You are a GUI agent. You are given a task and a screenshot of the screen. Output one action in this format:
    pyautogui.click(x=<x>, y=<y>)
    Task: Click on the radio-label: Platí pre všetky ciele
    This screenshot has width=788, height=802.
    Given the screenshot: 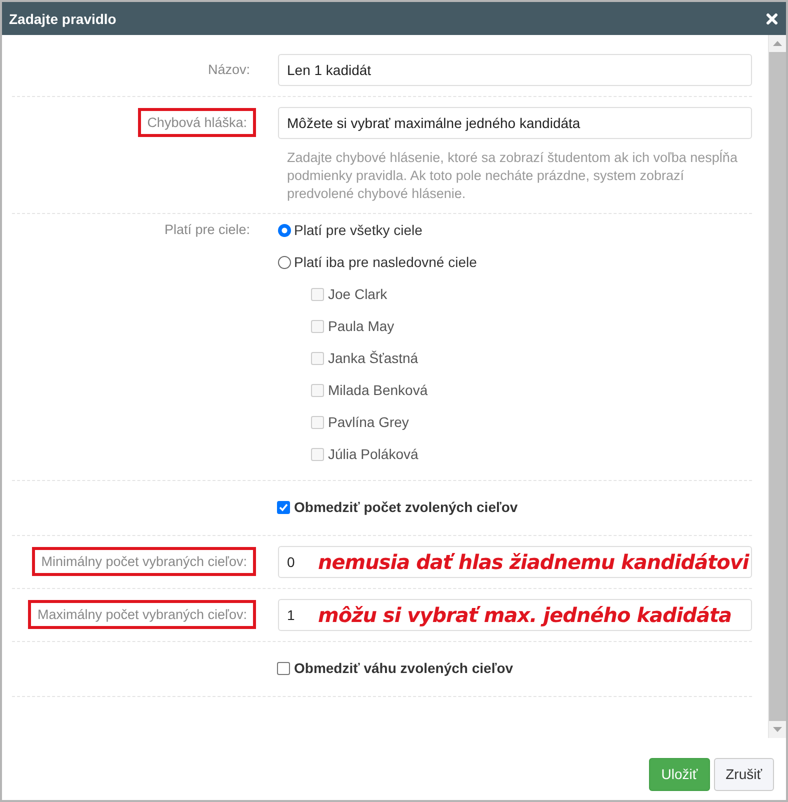 What is the action you would take?
    pyautogui.click(x=358, y=230)
    